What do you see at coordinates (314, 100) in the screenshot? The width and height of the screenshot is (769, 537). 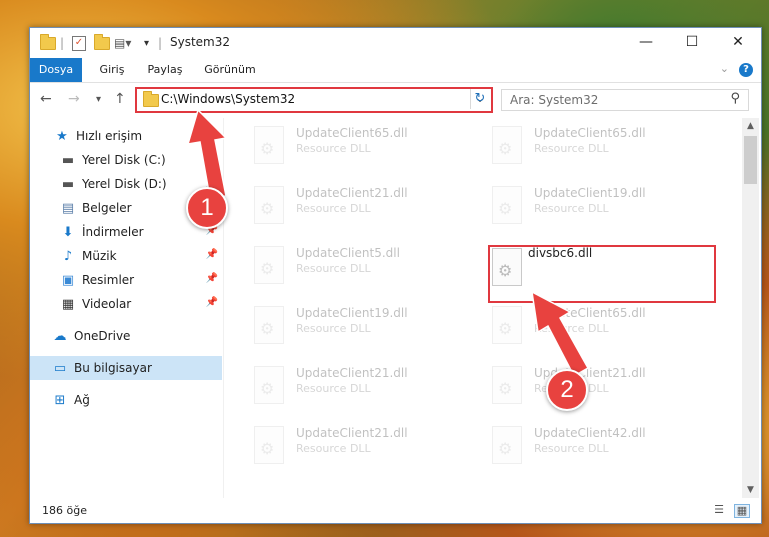 I see `address-bar: C:\Windows\System32 ⌄` at bounding box center [314, 100].